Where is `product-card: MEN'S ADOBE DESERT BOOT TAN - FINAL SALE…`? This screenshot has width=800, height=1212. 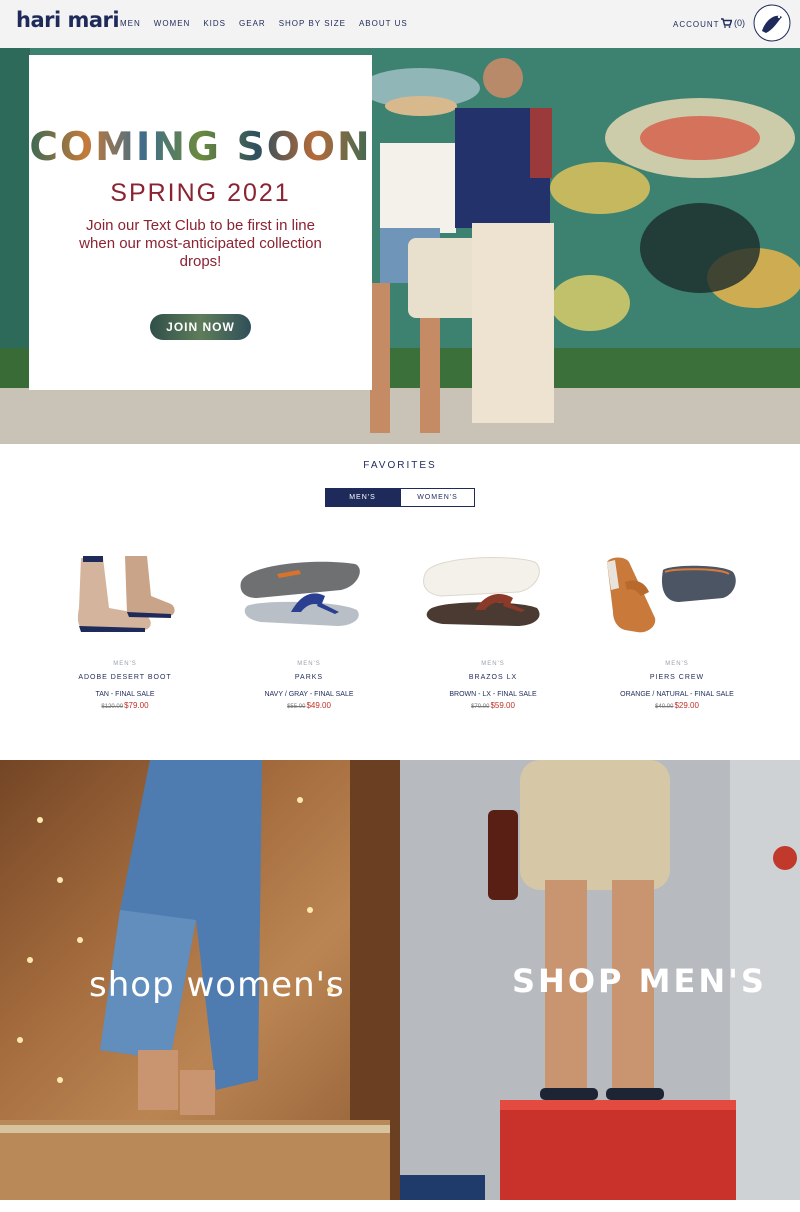
product-card: MEN'S ADOBE DESERT BOOT TAN - FINAL SALE… is located at coordinates (125, 629).